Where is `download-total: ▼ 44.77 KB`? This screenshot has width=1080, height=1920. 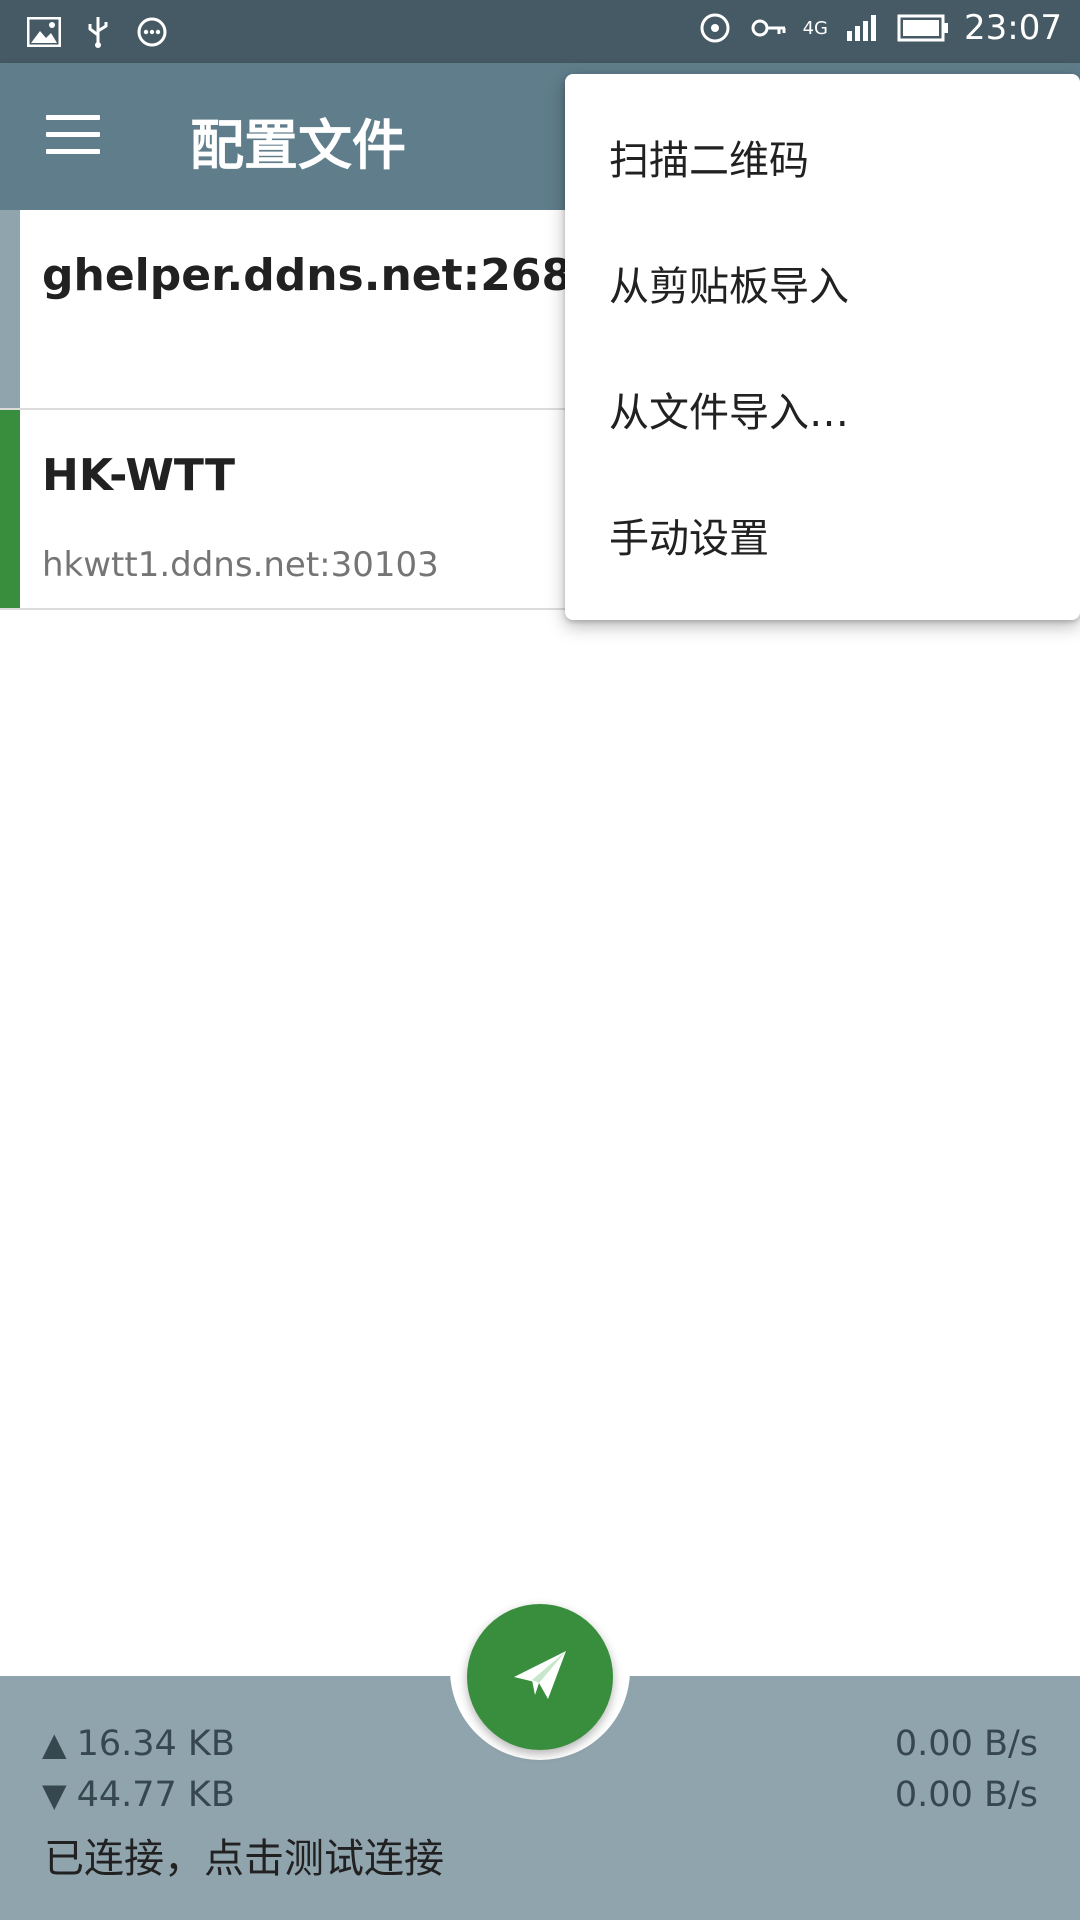 download-total: ▼ 44.77 KB is located at coordinates (138, 1795).